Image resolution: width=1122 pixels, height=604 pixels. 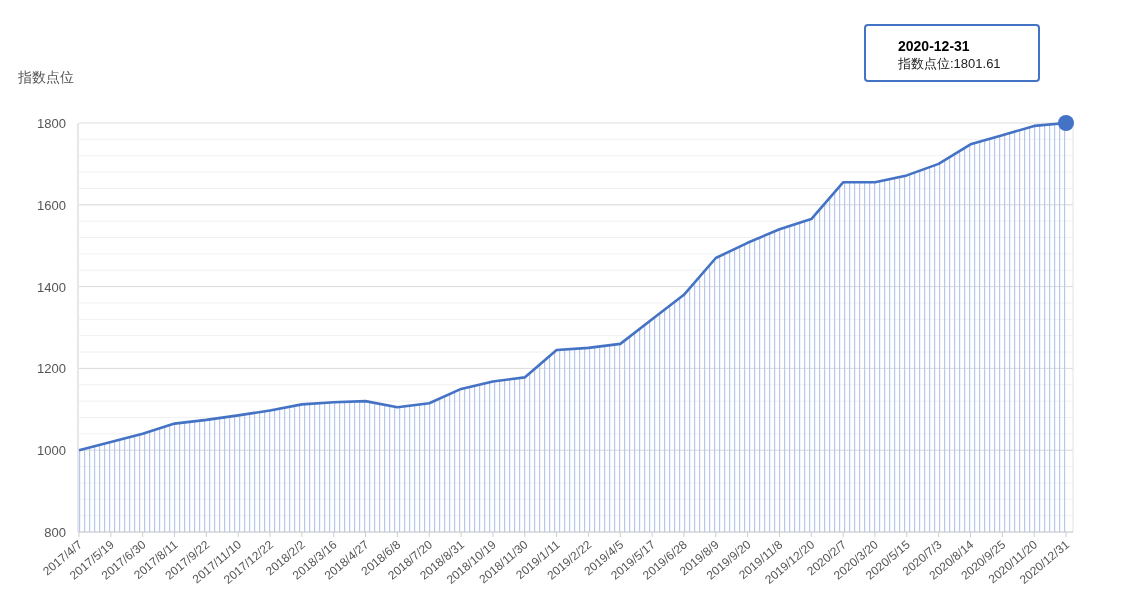 I want to click on y-axis-title: 指数点位, so click(x=46, y=77).